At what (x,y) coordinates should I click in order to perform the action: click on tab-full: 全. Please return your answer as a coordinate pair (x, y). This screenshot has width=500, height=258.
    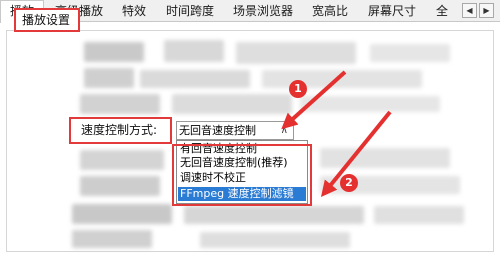
    Looking at the image, I should click on (442, 12).